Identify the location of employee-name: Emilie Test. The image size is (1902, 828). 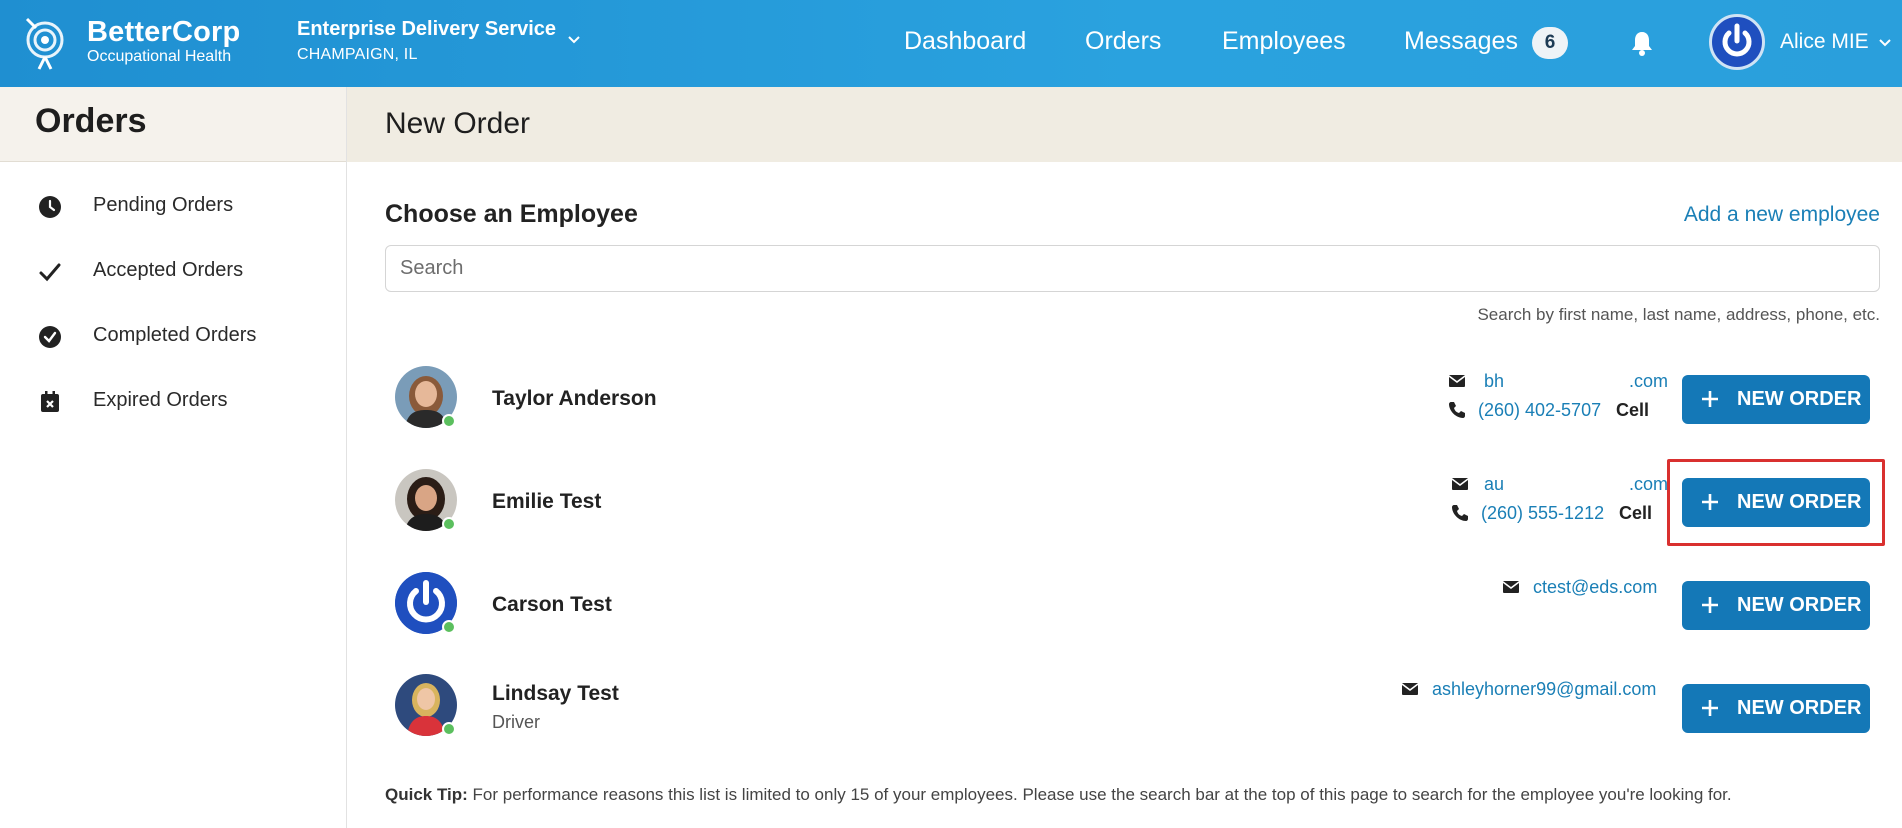
(546, 502).